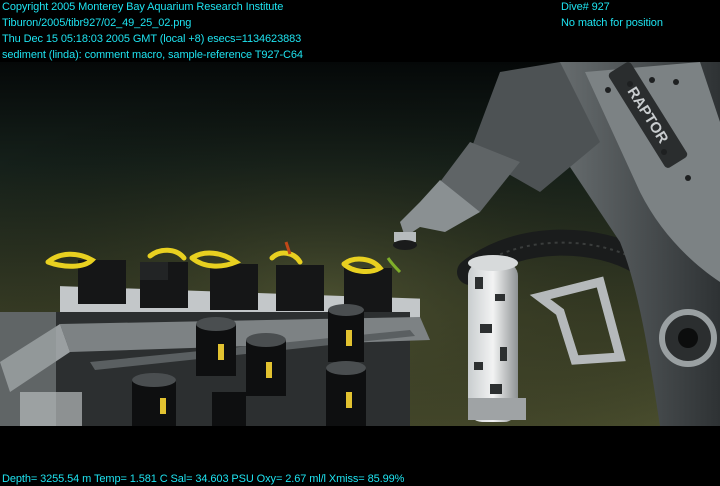 This screenshot has height=486, width=720. What do you see at coordinates (97, 23) in the screenshot?
I see `image-path-line: Tiburon/2005/tibr927/02_49_25_02.png` at bounding box center [97, 23].